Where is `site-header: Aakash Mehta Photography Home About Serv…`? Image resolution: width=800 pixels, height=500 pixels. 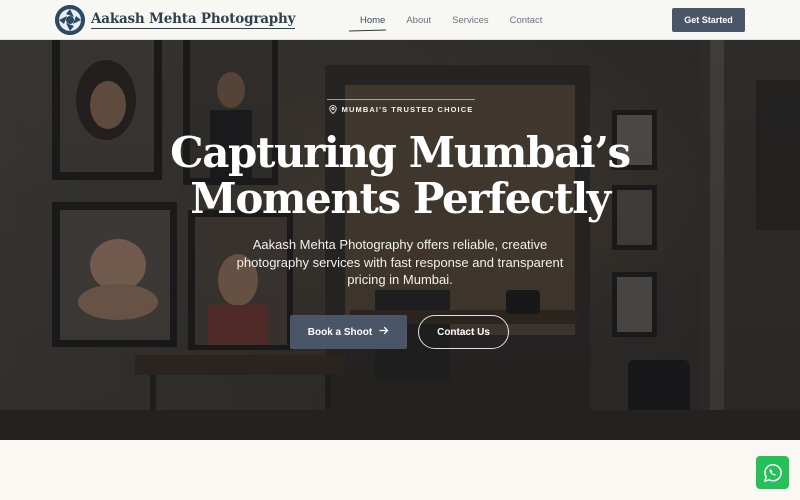 site-header: Aakash Mehta Photography Home About Serv… is located at coordinates (400, 20).